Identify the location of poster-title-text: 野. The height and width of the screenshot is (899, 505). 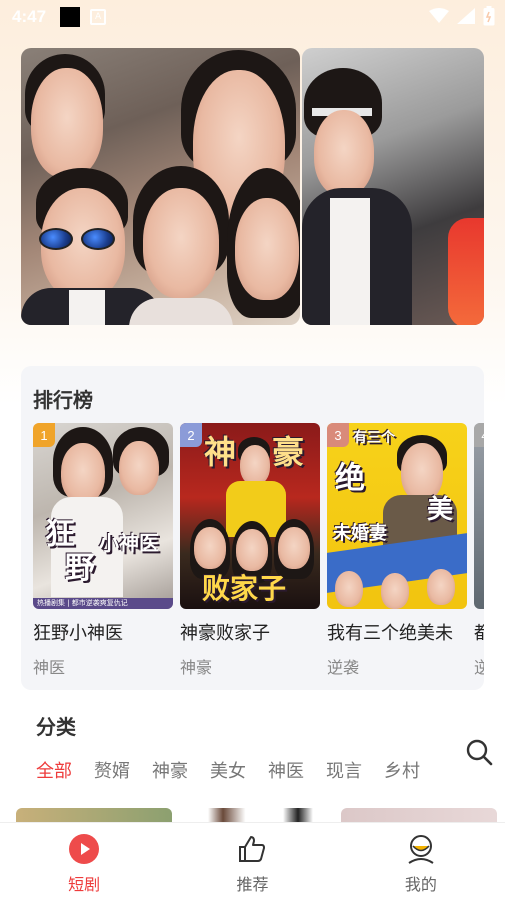
(80, 568).